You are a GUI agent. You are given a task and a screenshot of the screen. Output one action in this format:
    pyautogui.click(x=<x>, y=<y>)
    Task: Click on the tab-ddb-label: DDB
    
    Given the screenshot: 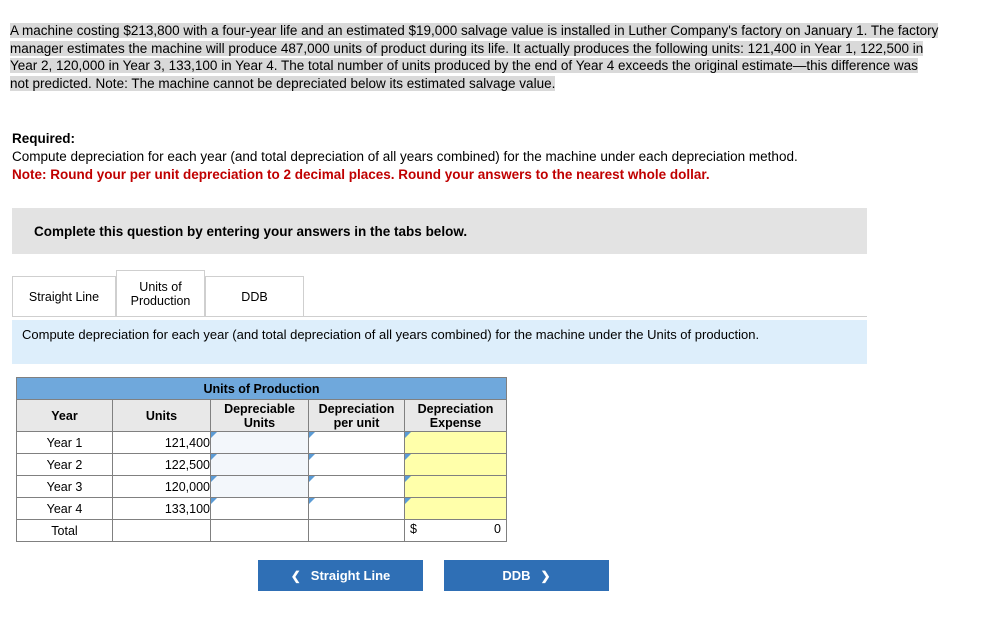 What is the action you would take?
    pyautogui.click(x=254, y=296)
    